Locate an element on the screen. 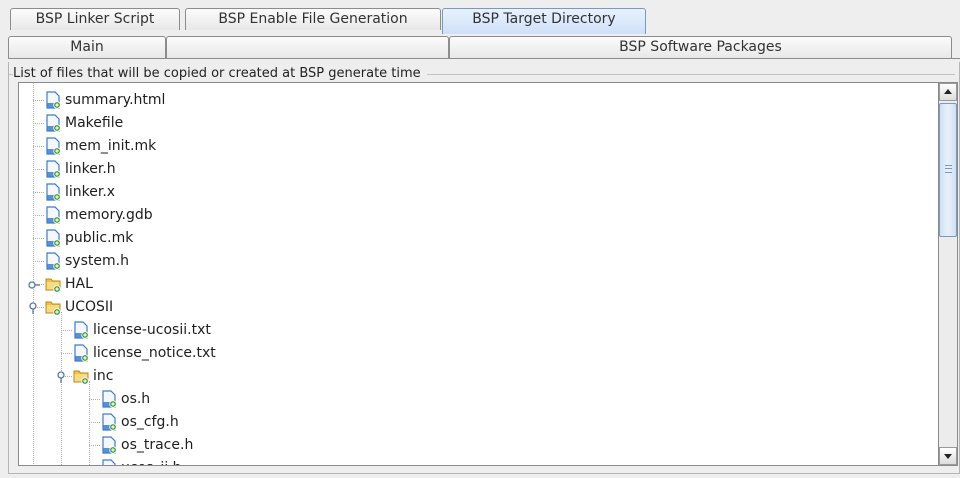 This screenshot has height=478, width=960. tab-bsp-enable-file-generation: BSP Enable File Generation is located at coordinates (313, 19).